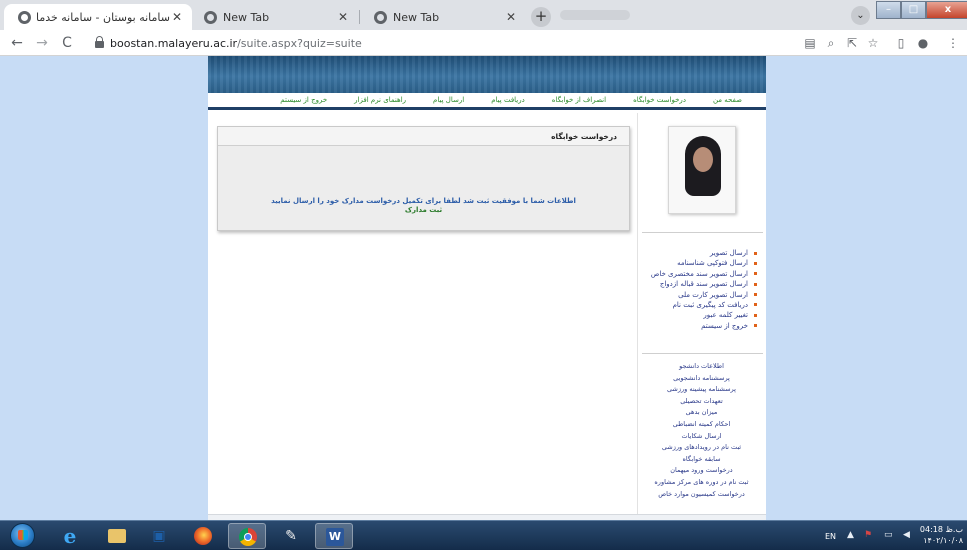 The width and height of the screenshot is (967, 550). Describe the element at coordinates (334, 536) in the screenshot. I see `word-icon: W` at that location.